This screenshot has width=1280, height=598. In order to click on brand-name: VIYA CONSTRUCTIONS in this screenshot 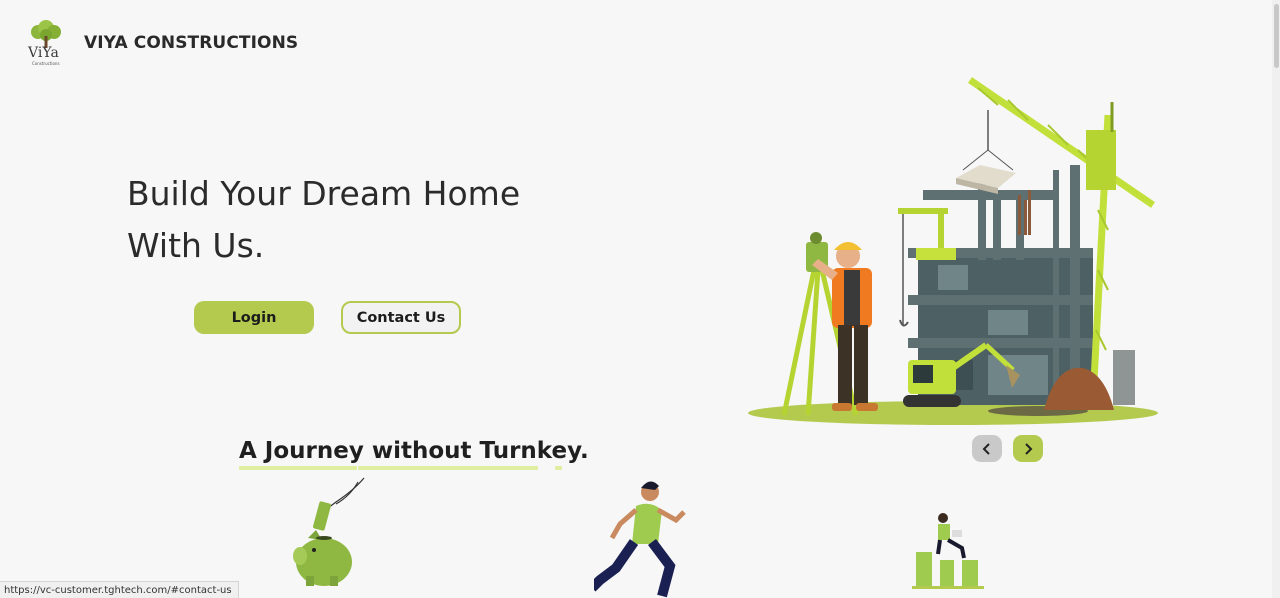, I will do `click(191, 43)`.